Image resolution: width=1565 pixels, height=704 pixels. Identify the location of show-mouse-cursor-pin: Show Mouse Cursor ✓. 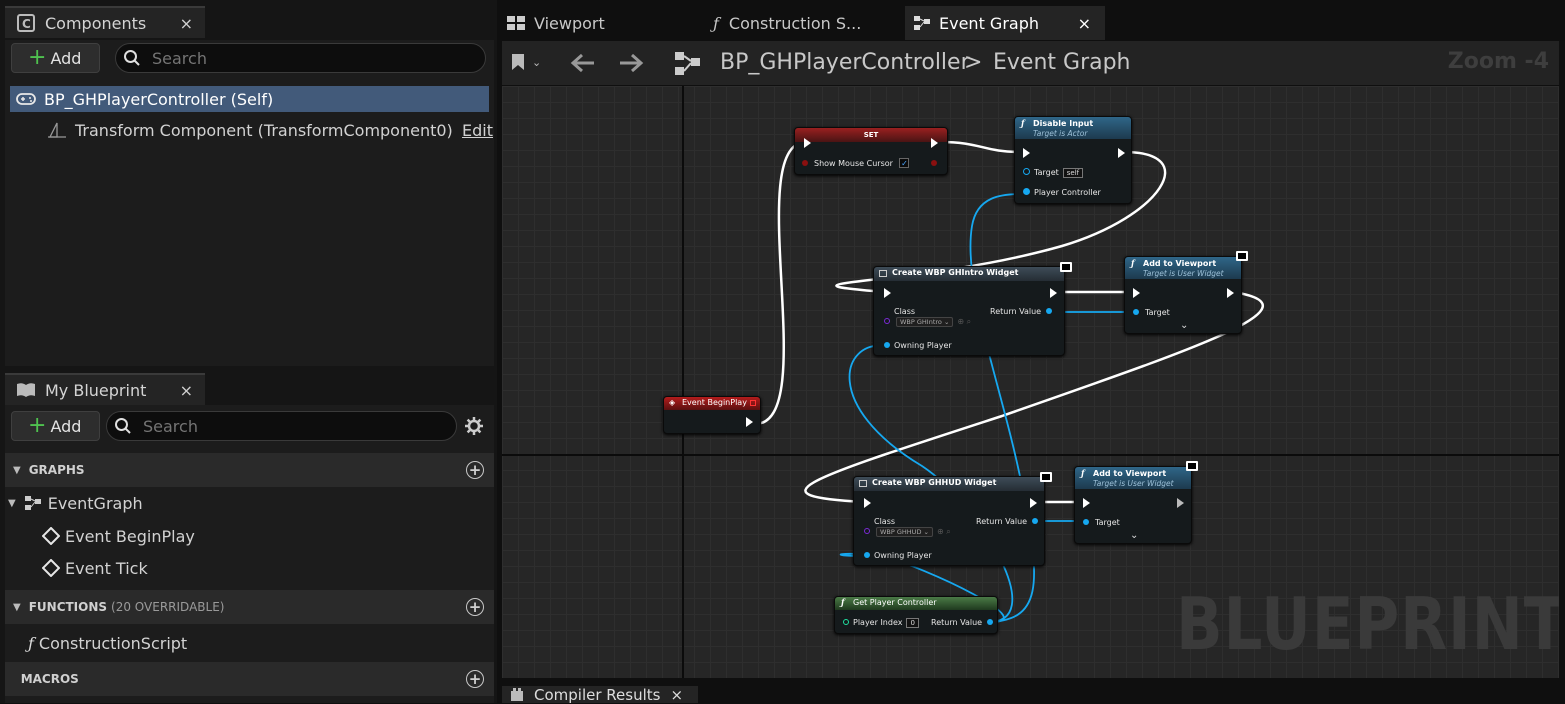
(856, 163).